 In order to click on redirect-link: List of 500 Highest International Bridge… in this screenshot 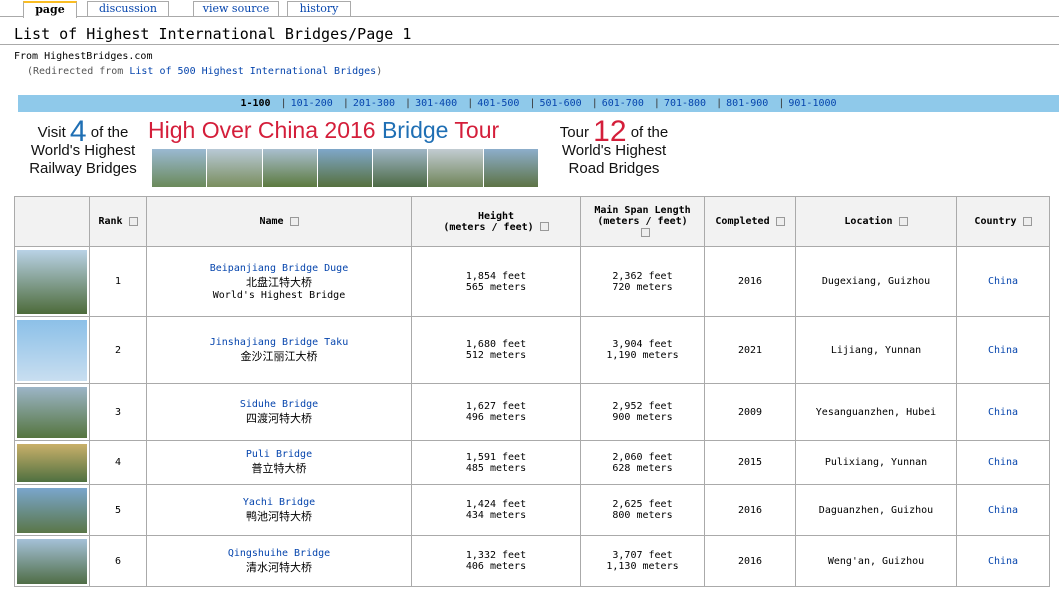, I will do `click(252, 71)`.